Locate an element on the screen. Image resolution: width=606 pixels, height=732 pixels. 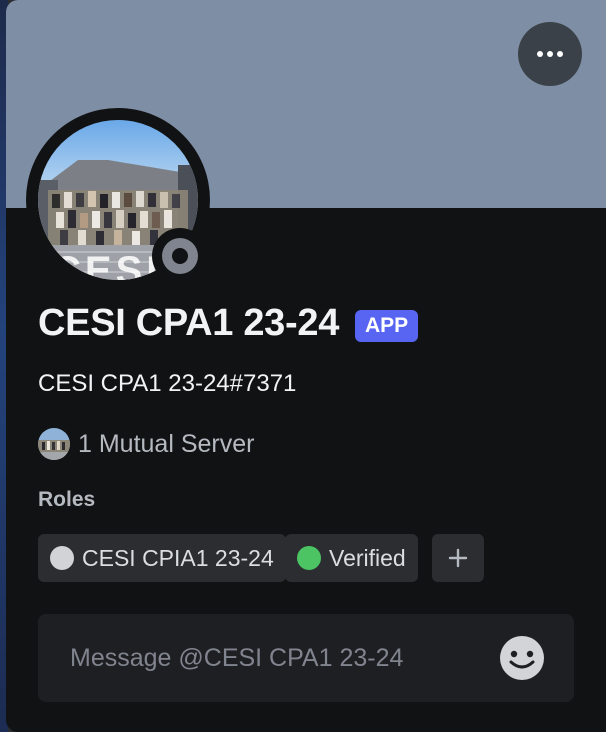
display-name: CESI CPA1 23-24 is located at coordinates (189, 323).